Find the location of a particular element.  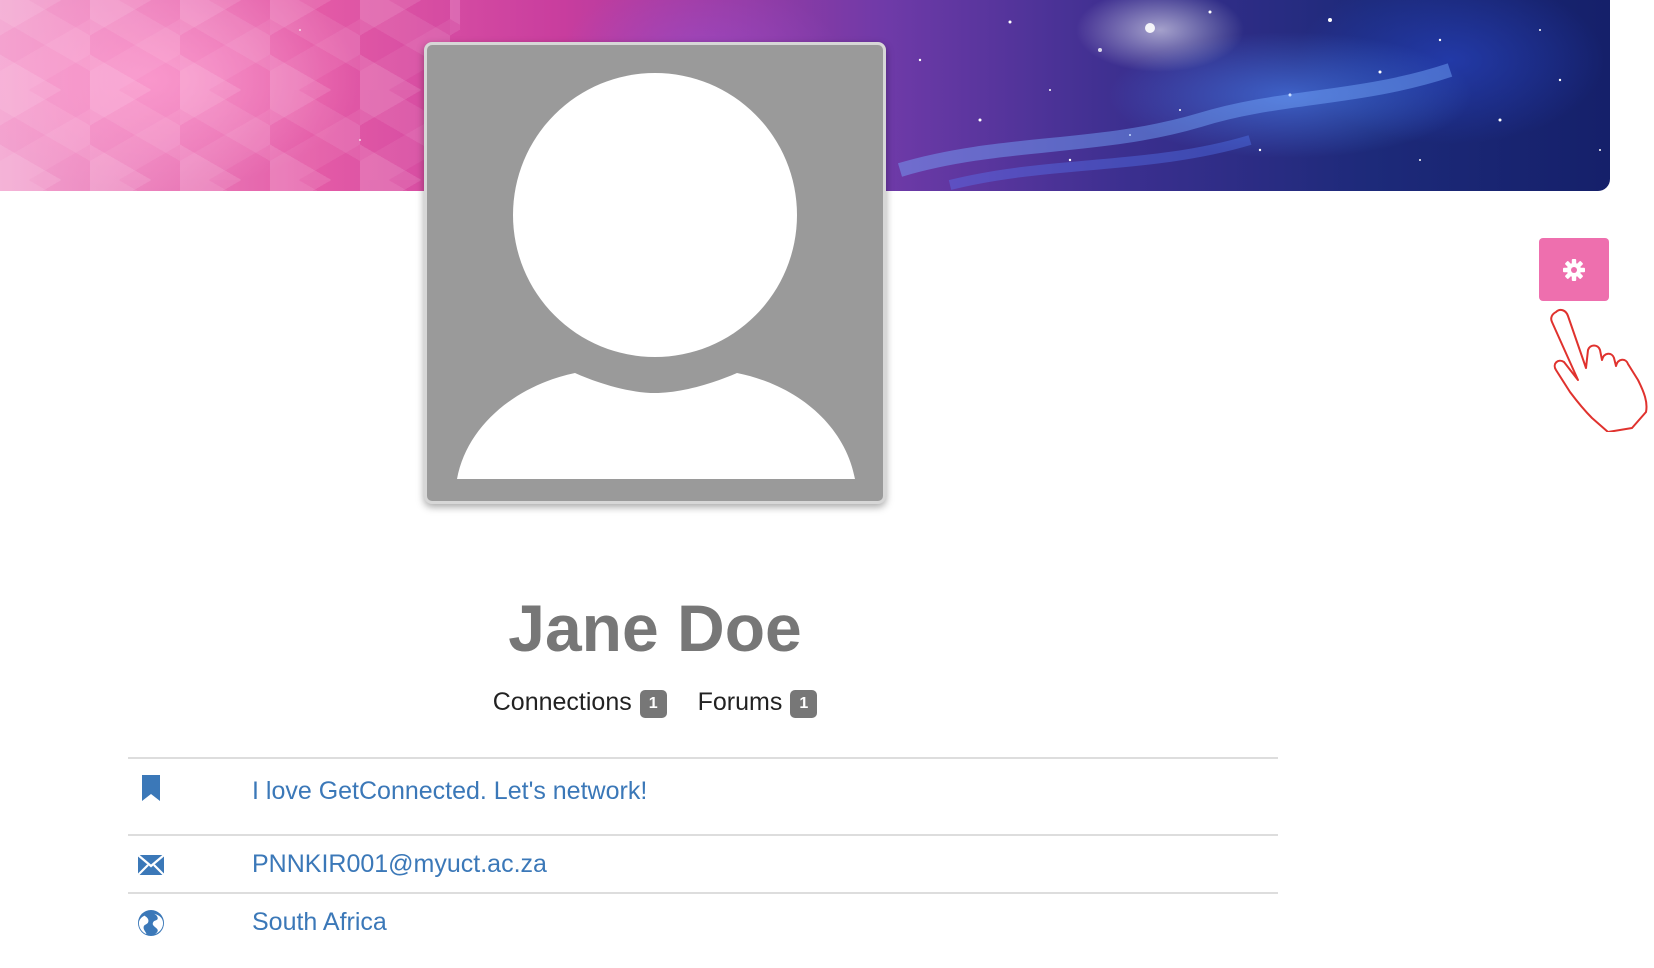

country-text: South Africa is located at coordinates (319, 922).